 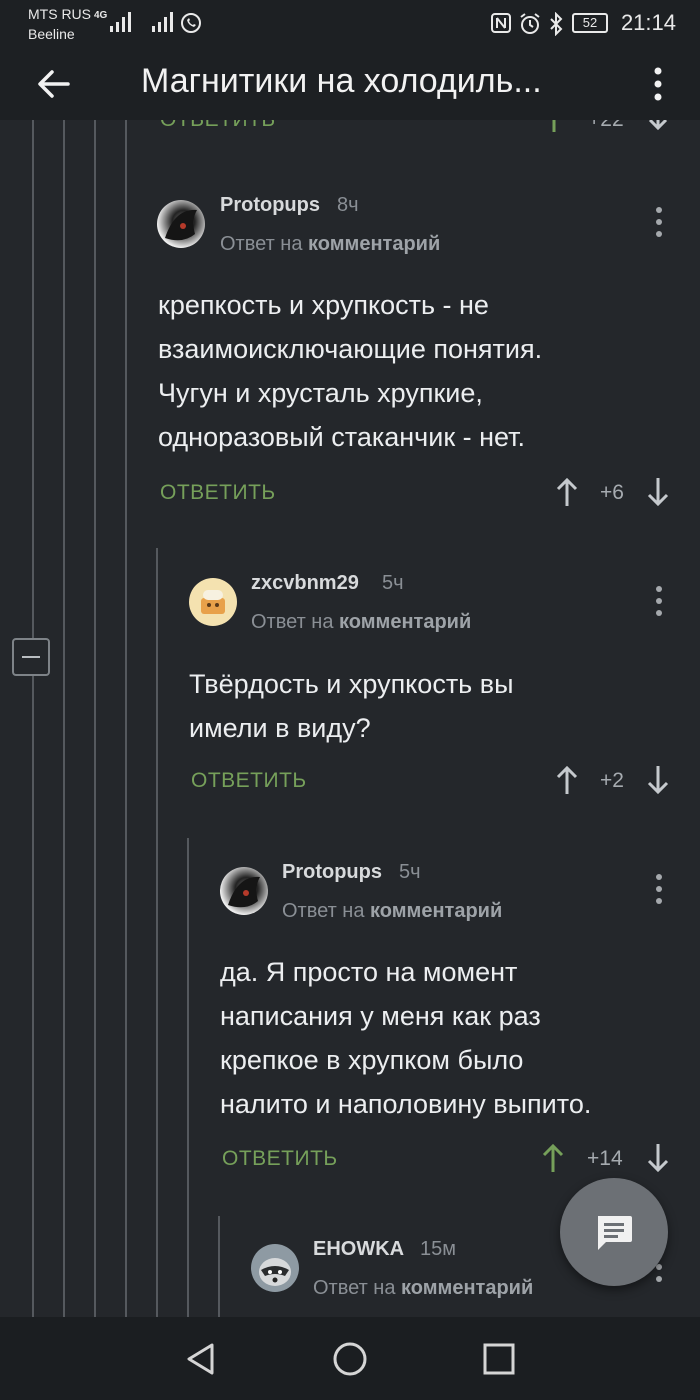 I want to click on comment-score: +6, so click(x=612, y=492).